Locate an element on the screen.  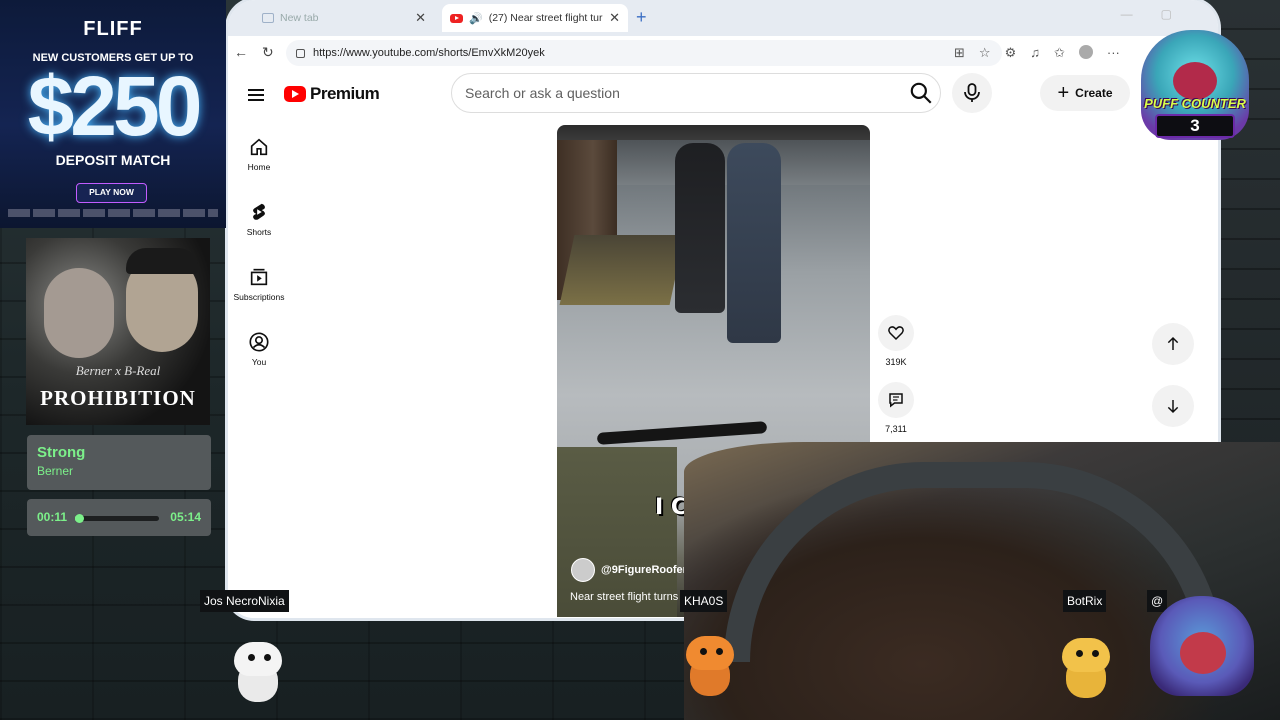
white-cat-avatar is located at coordinates (258, 674).